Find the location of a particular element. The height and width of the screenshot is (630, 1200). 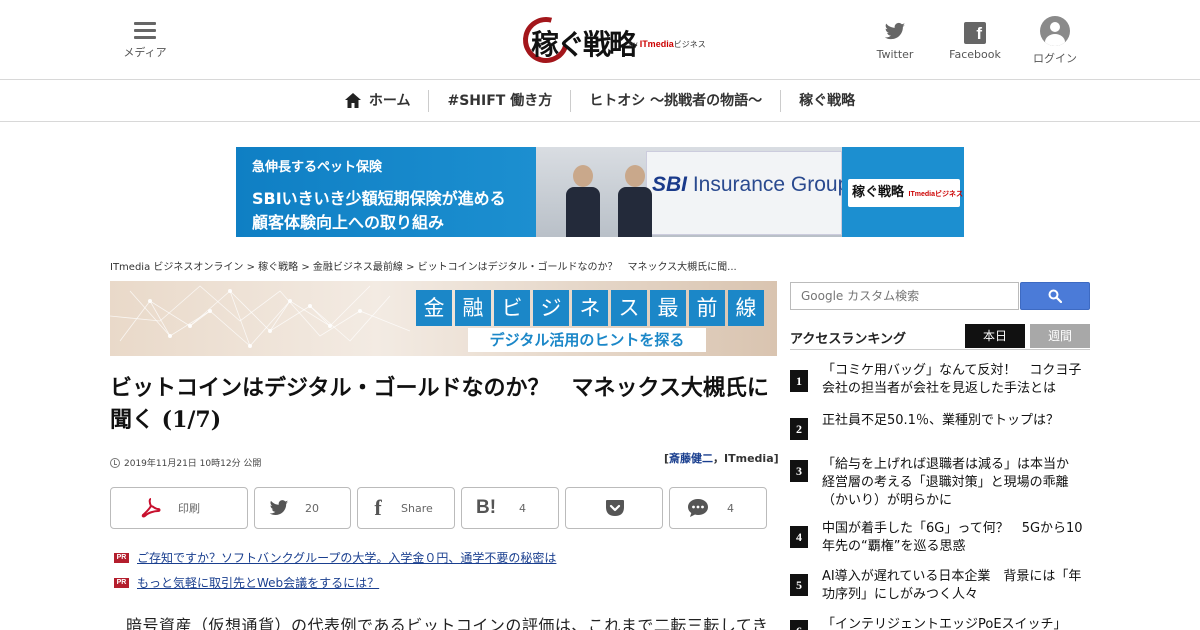

breadcrumb-link: 金融ビジネス最前線 is located at coordinates (358, 267).